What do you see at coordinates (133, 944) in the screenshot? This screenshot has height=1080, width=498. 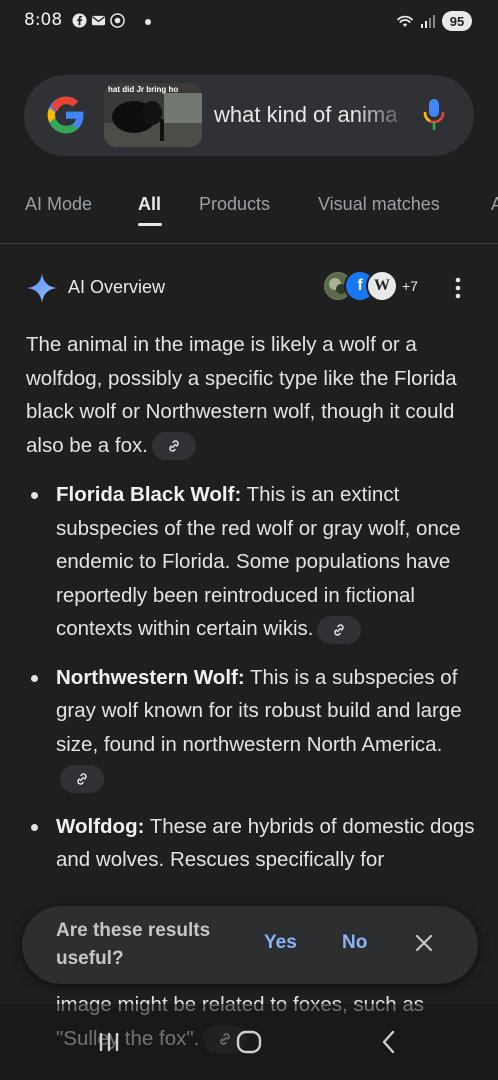 I see `feedback-question: Are these results useful?` at bounding box center [133, 944].